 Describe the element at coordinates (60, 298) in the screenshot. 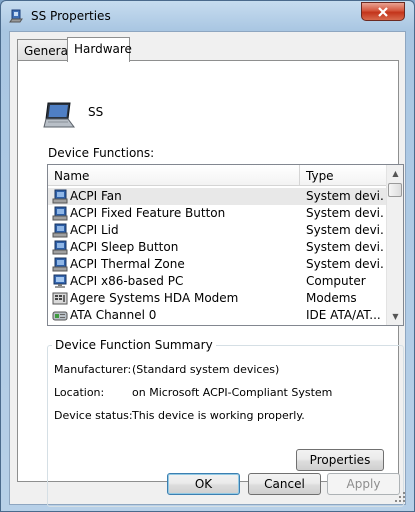

I see `modem-icon` at that location.